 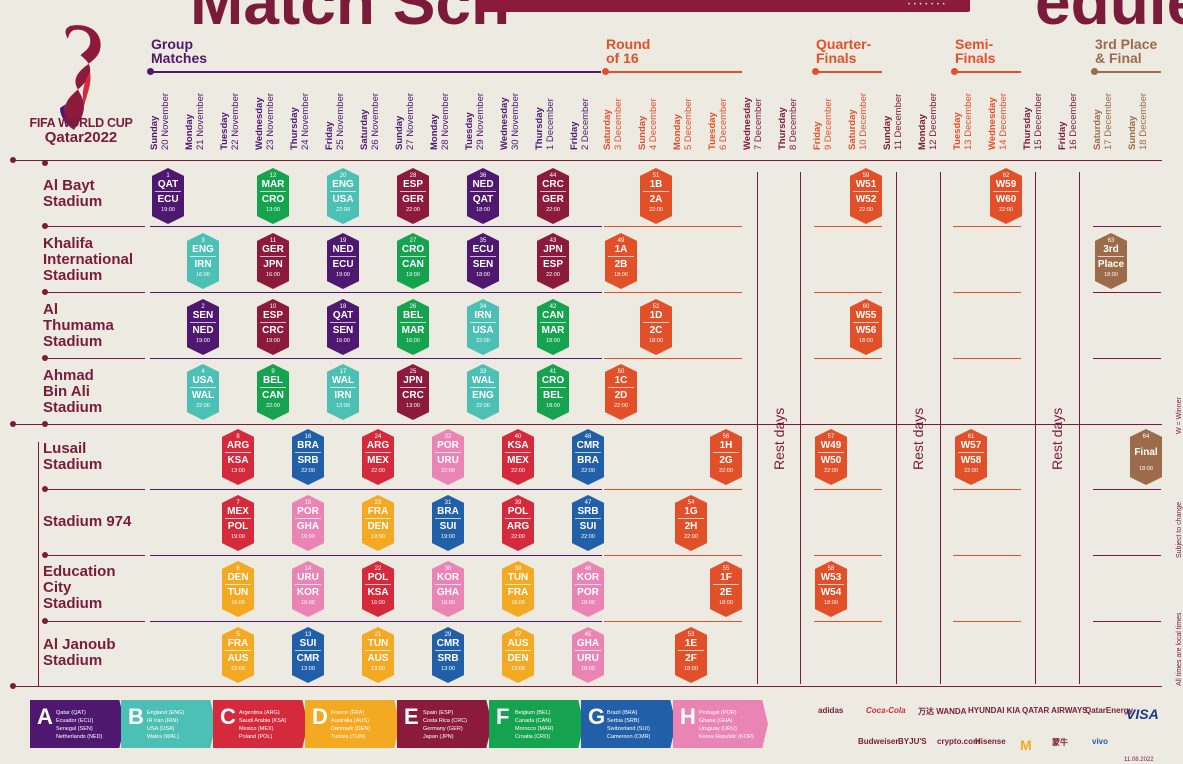 I want to click on match-card: 52 1D 2C 18:00, so click(x=656, y=327).